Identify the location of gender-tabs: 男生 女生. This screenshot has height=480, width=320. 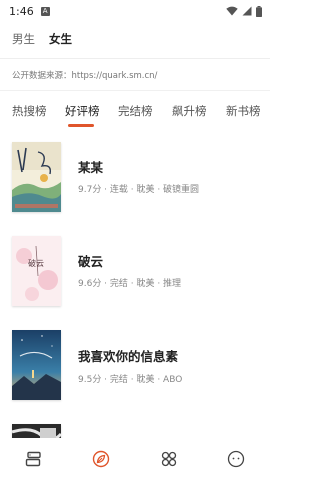
(42, 39).